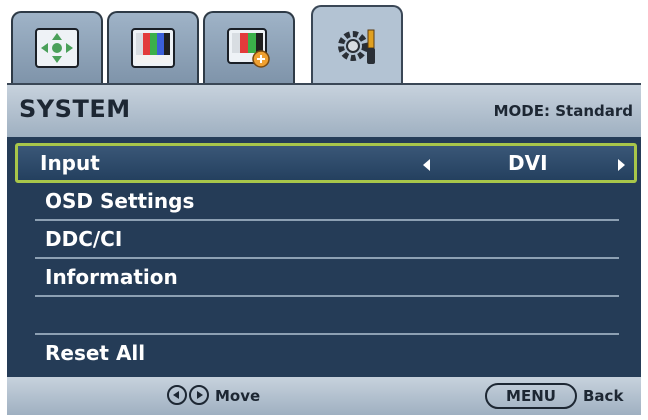 This screenshot has width=648, height=420. Describe the element at coordinates (120, 201) in the screenshot. I see `menu-item-label: OSD Settings` at that location.